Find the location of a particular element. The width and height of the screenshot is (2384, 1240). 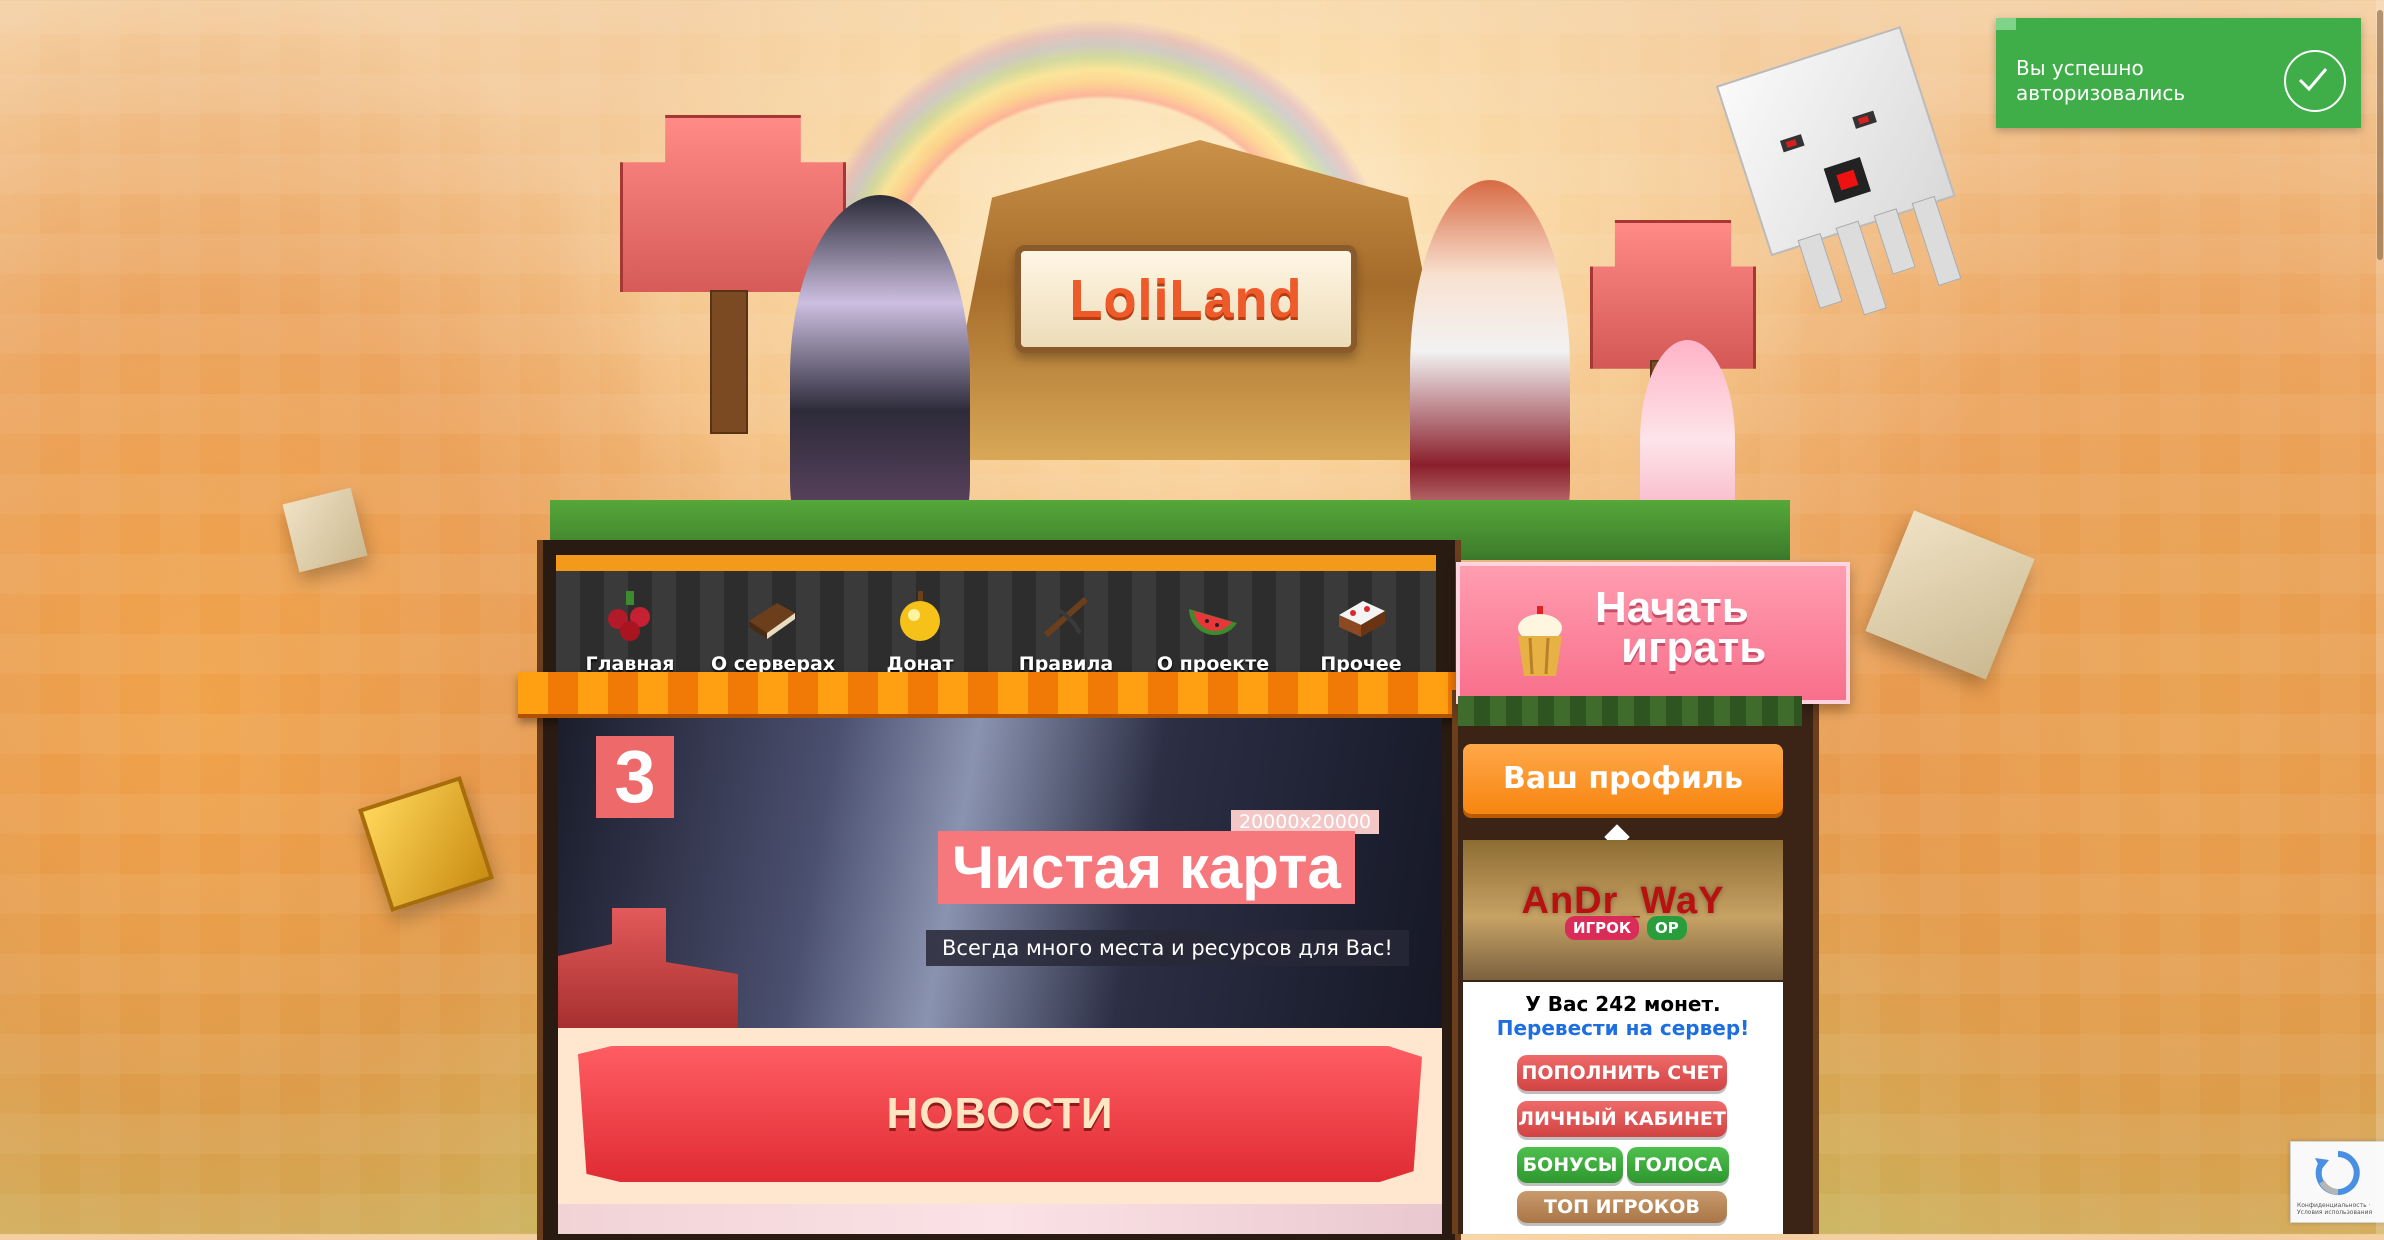

cupcake-icon is located at coordinates (1540, 641).